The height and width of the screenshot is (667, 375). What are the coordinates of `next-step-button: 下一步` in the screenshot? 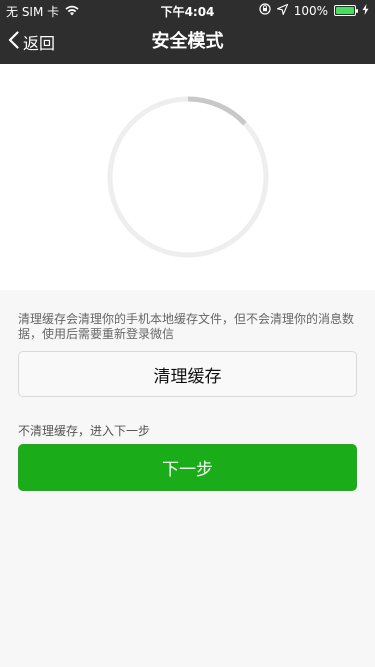 It's located at (187, 467).